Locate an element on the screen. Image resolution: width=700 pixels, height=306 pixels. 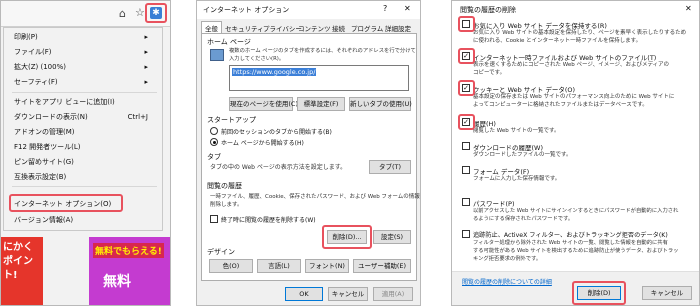
form-data-checkbox is located at coordinates (466, 170).